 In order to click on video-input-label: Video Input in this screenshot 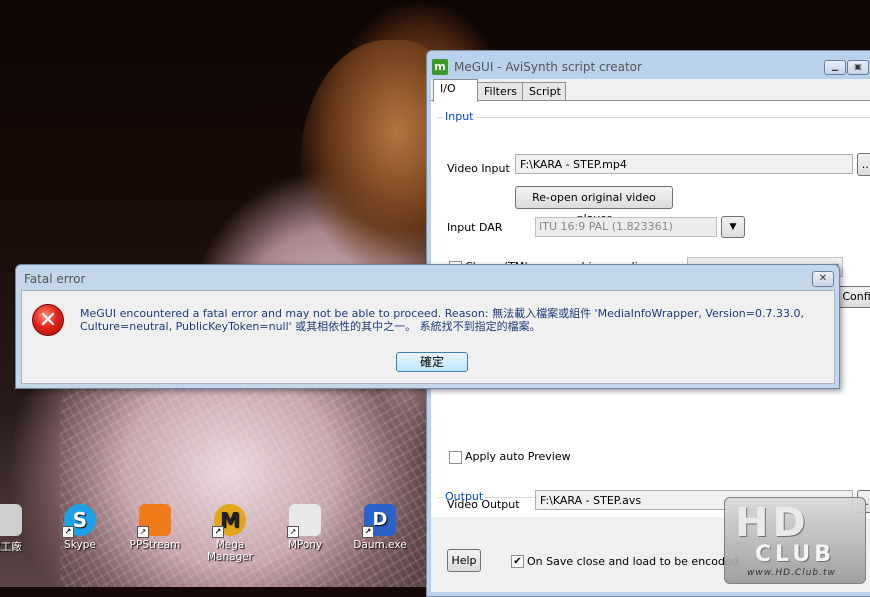, I will do `click(478, 168)`.